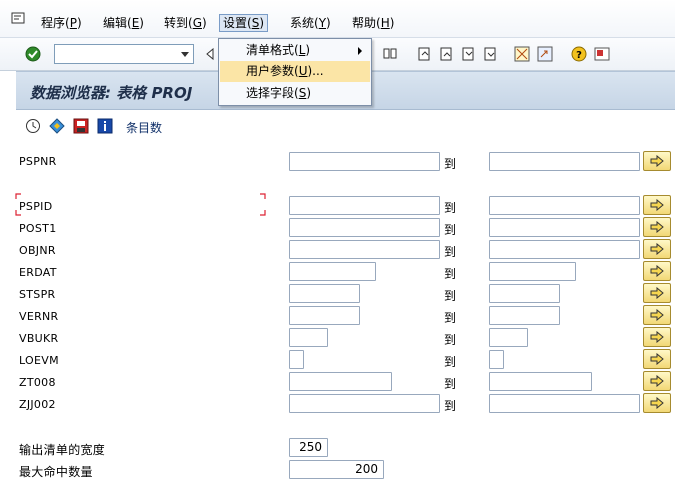 Image resolution: width=675 pixels, height=483 pixels. I want to click on menu-system-mnemonic: Y, so click(322, 23).